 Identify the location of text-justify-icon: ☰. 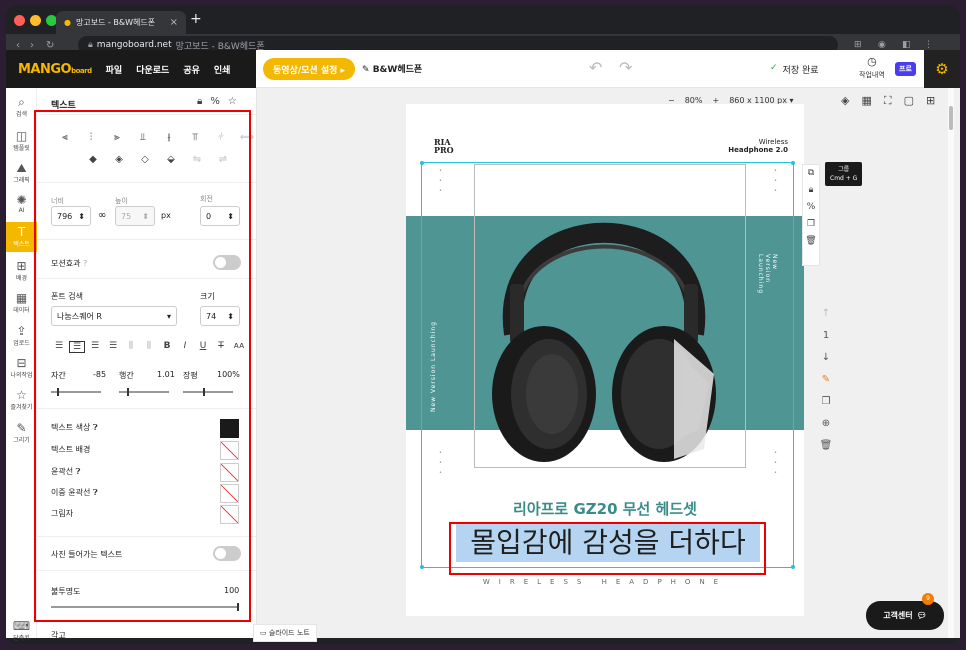
(113, 347).